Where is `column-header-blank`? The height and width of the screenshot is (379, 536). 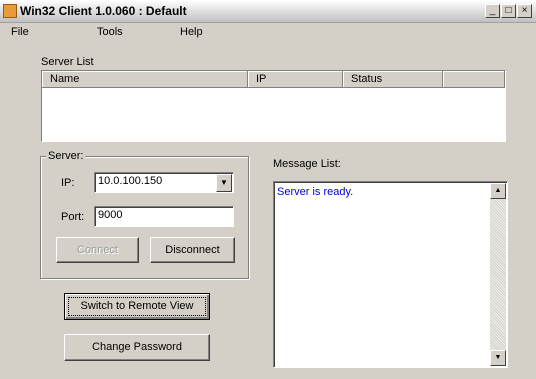
column-header-blank is located at coordinates (474, 79).